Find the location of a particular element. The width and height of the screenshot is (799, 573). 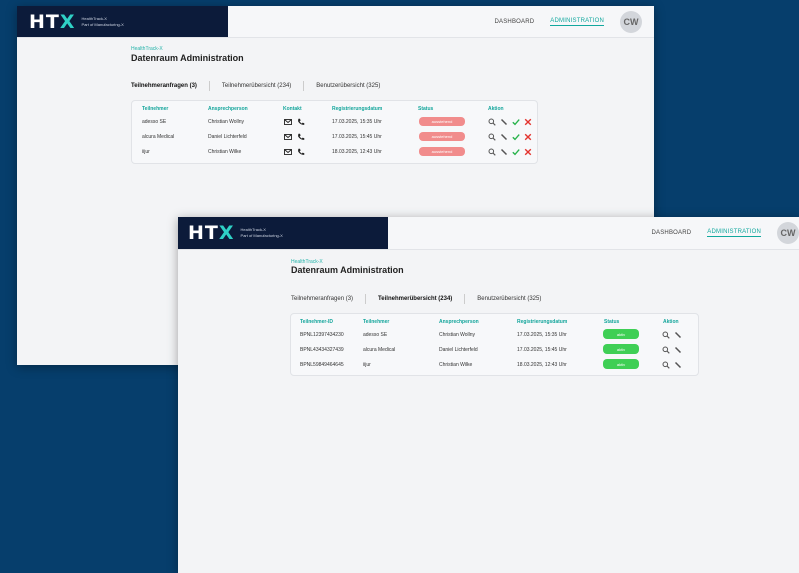

cell-teilnehmer-id: BPNL59849464645 is located at coordinates (322, 365).